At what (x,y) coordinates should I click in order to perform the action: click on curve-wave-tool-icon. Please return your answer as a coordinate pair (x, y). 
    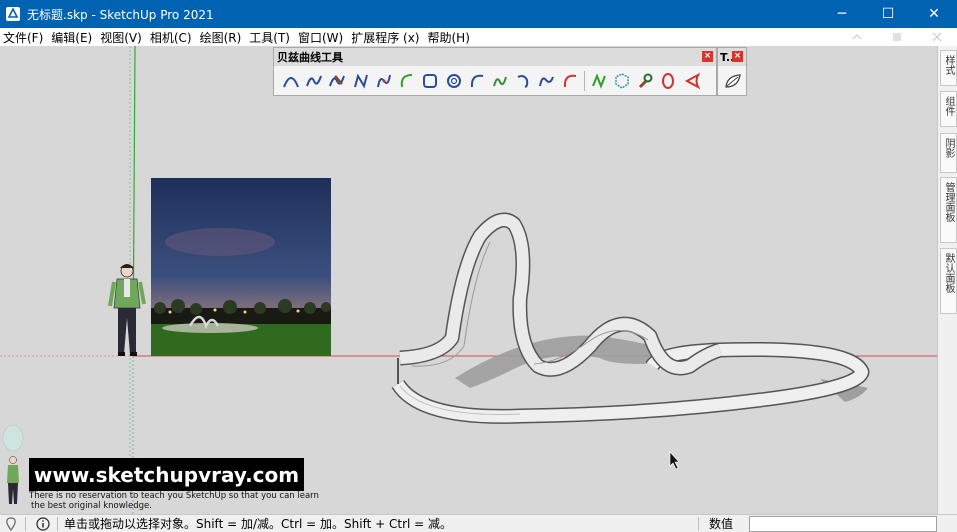
    Looking at the image, I should click on (546, 81).